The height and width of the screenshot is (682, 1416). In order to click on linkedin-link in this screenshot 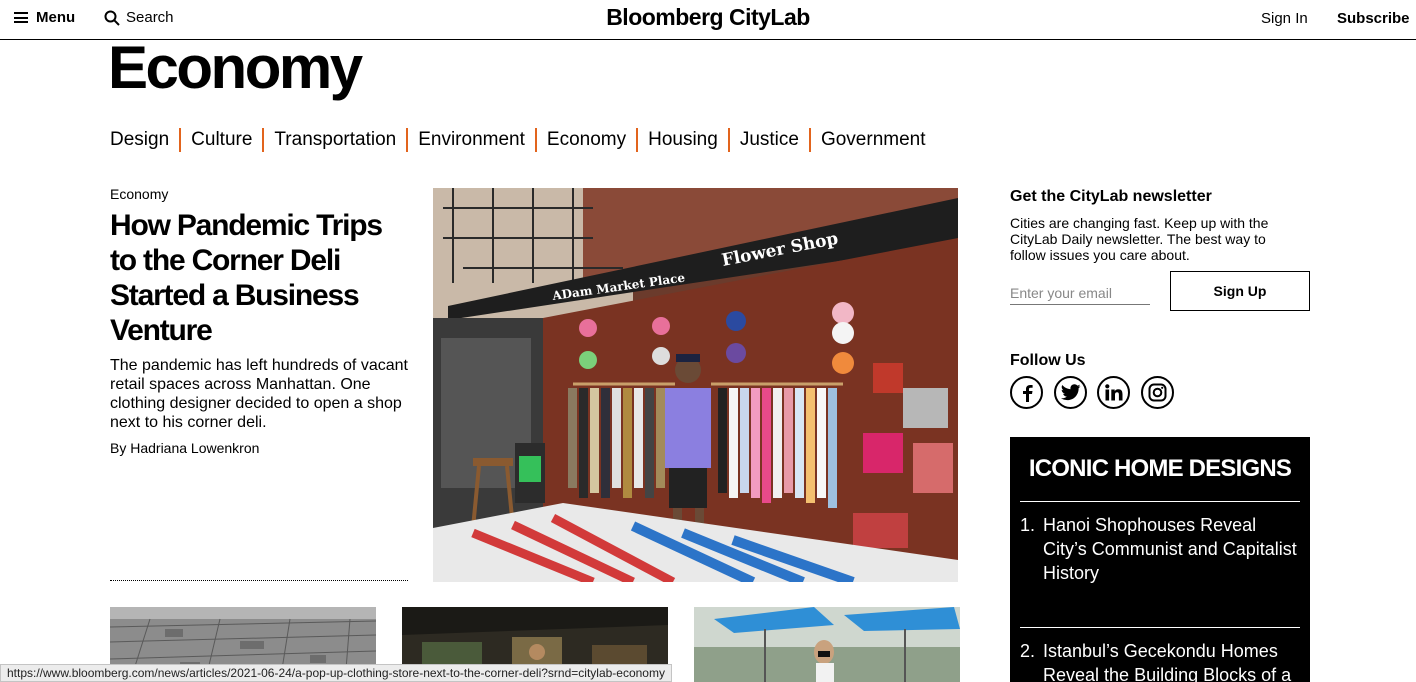, I will do `click(1113, 392)`.